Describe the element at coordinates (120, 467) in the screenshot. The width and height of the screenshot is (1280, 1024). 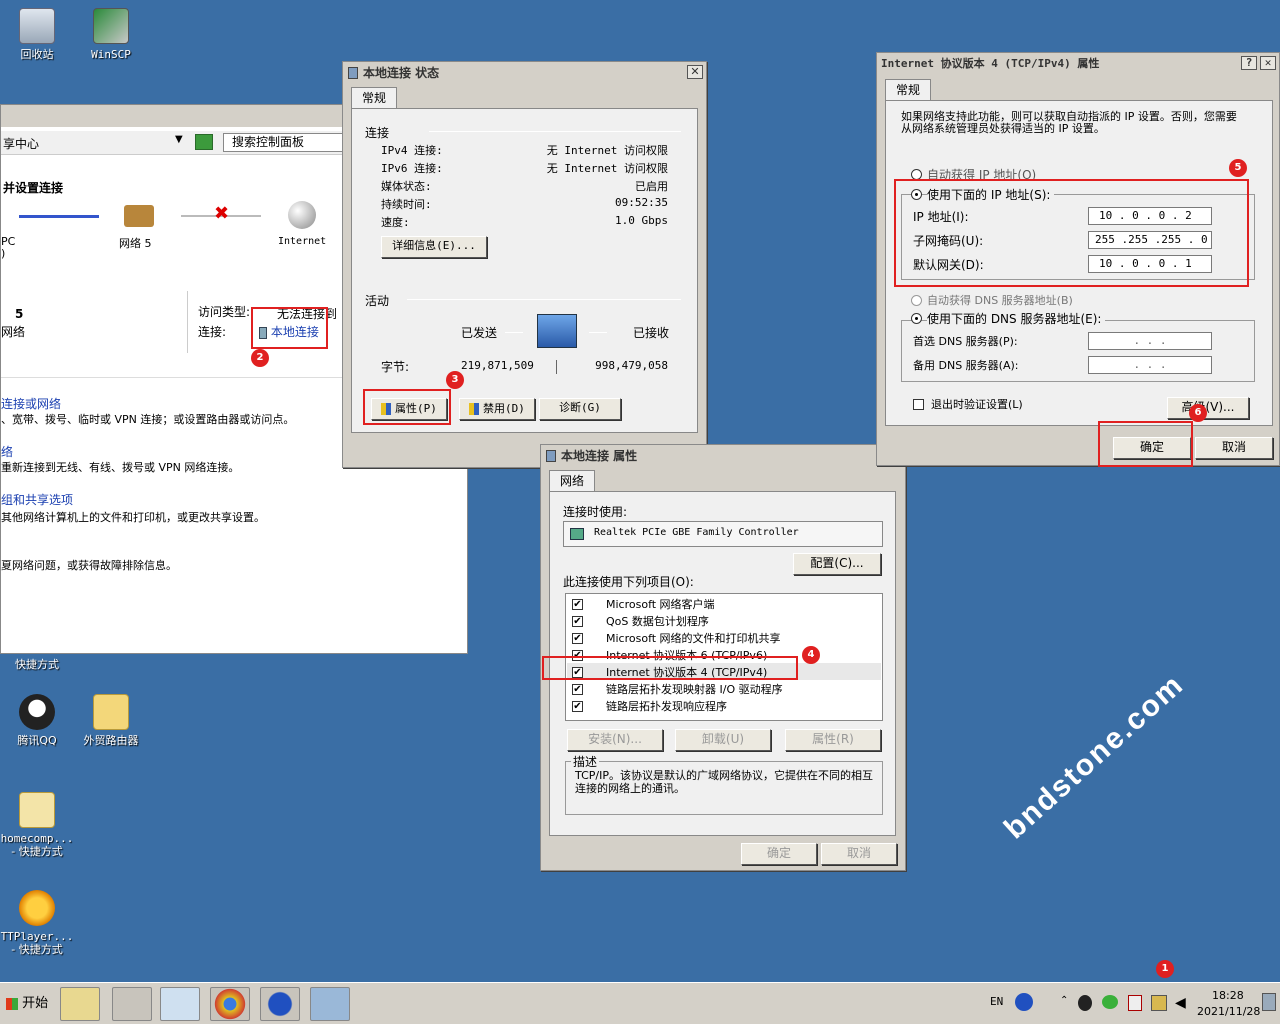
I see `task-connect-desc: 重新连接到无线、有线、拨号或 VPN 网络连接。` at that location.